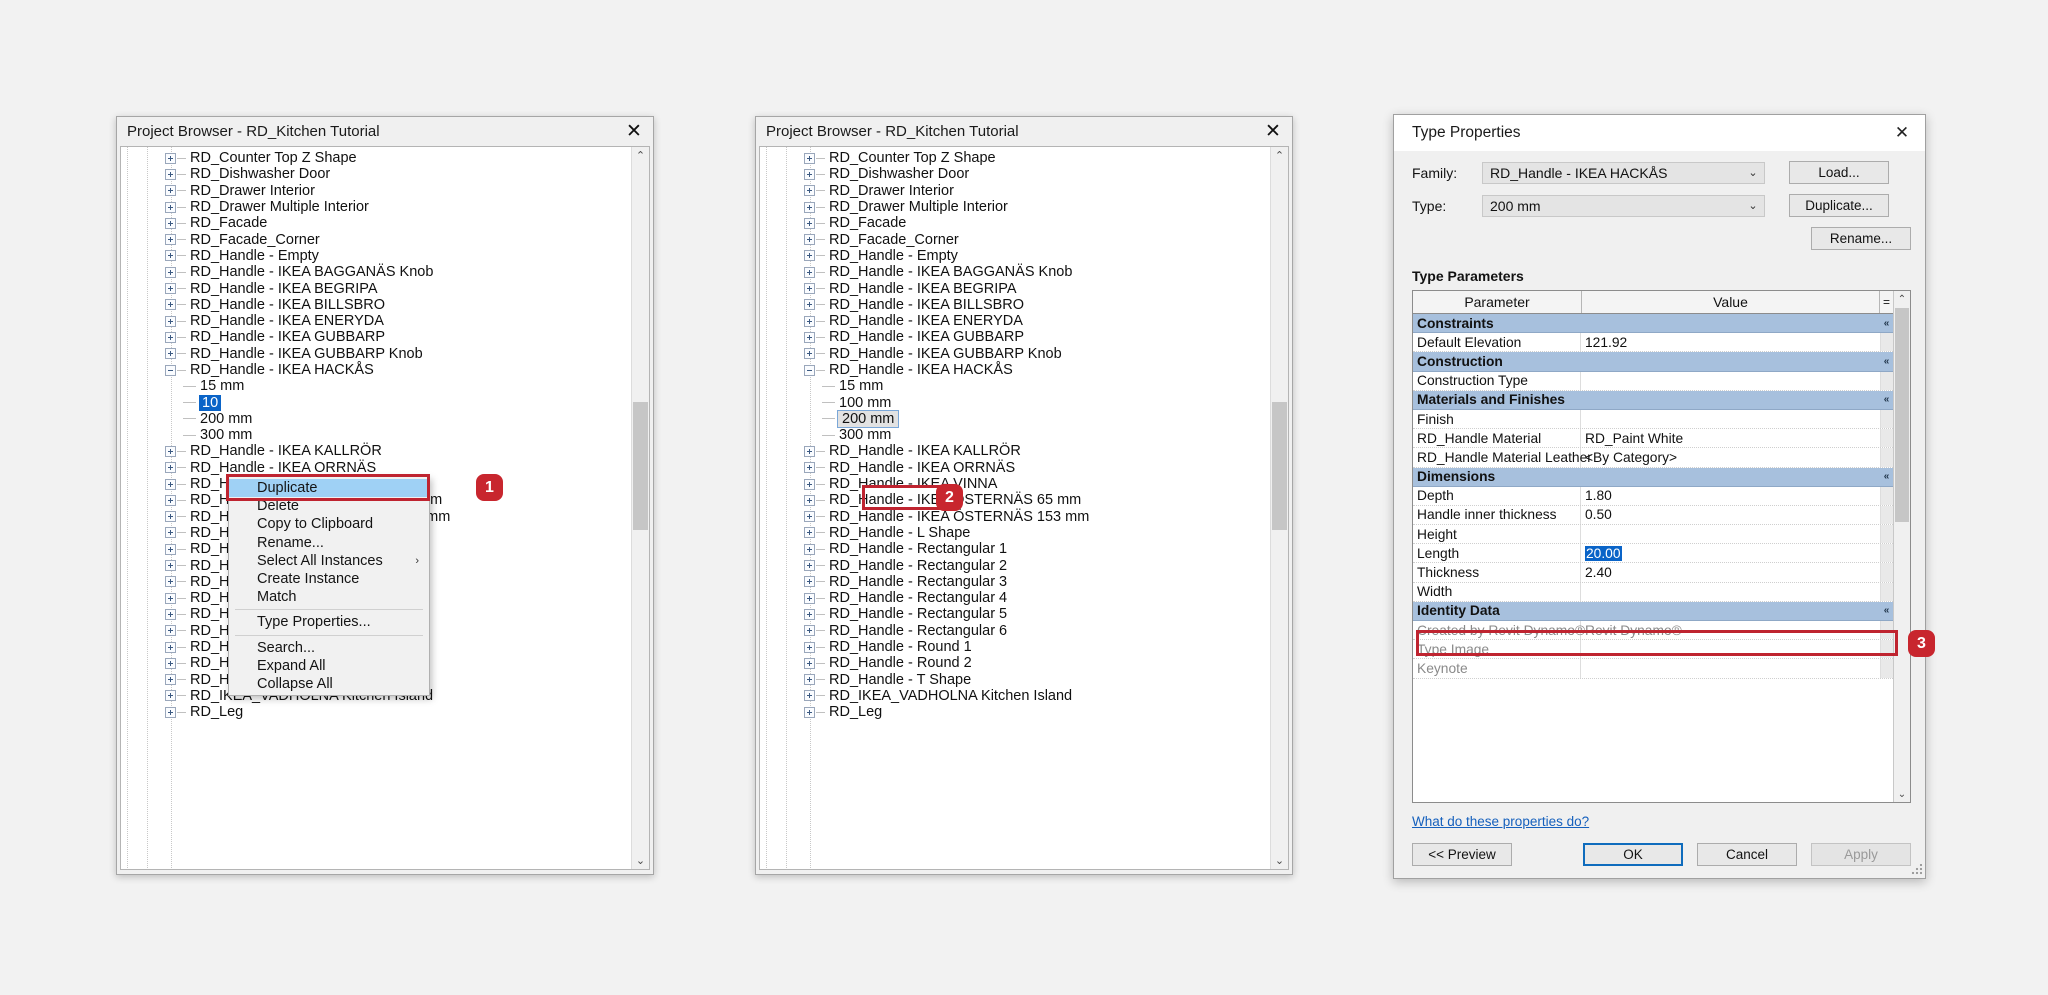  Describe the element at coordinates (1753, 172) in the screenshot. I see `chevron-down-icon: ⌄` at that location.